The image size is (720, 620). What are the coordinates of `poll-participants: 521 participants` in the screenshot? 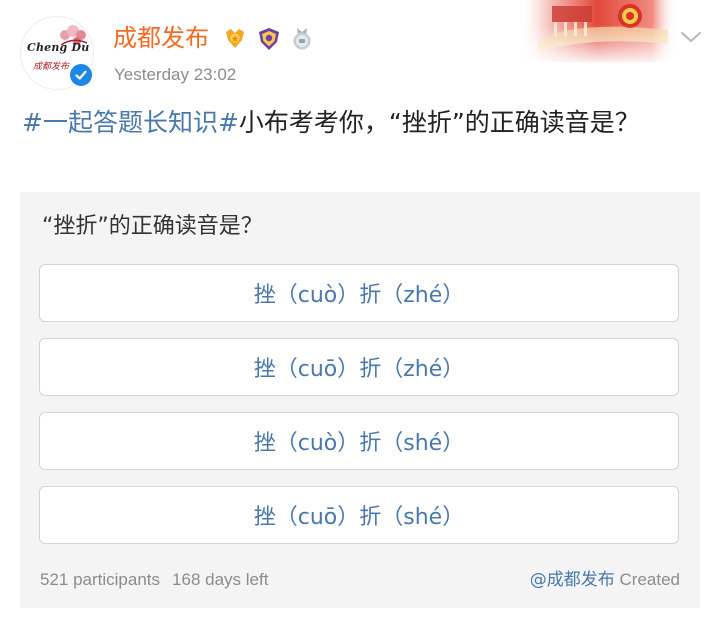 It's located at (100, 579).